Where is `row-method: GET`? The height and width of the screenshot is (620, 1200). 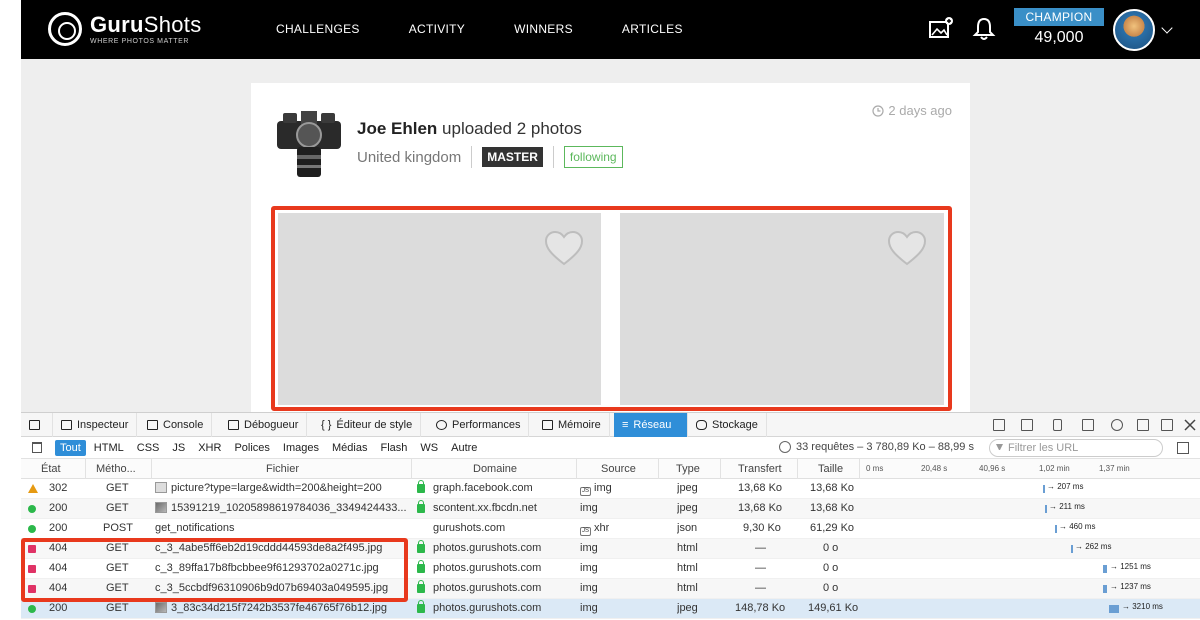
row-method: GET is located at coordinates (117, 508).